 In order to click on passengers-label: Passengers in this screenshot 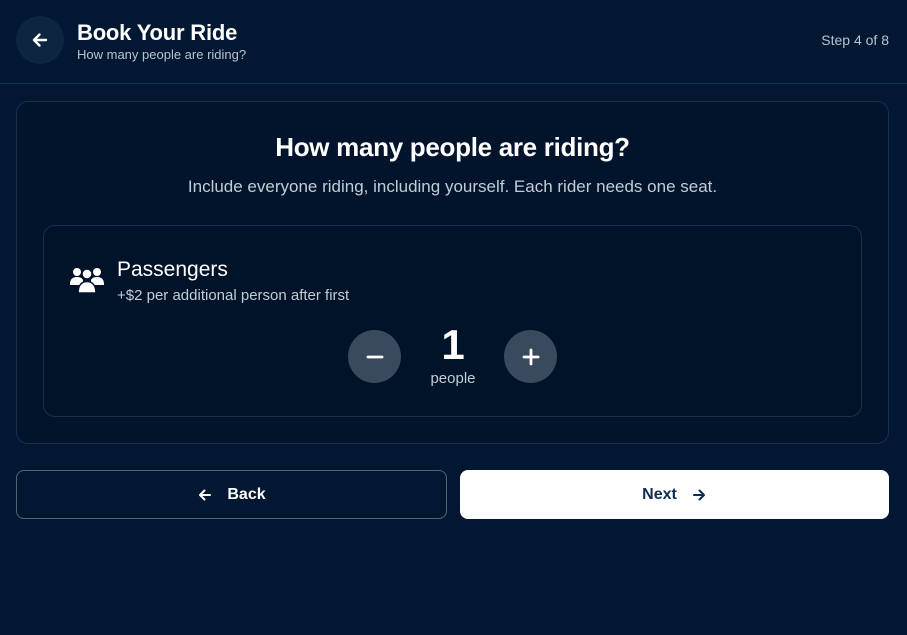, I will do `click(172, 269)`.